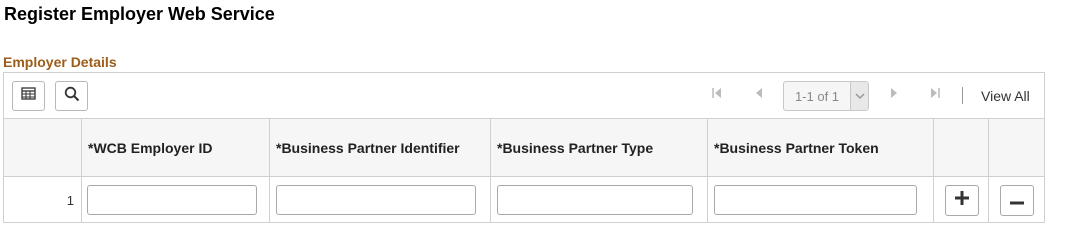 Image resolution: width=1081 pixels, height=241 pixels. What do you see at coordinates (859, 96) in the screenshot?
I see `chevron-down-icon` at bounding box center [859, 96].